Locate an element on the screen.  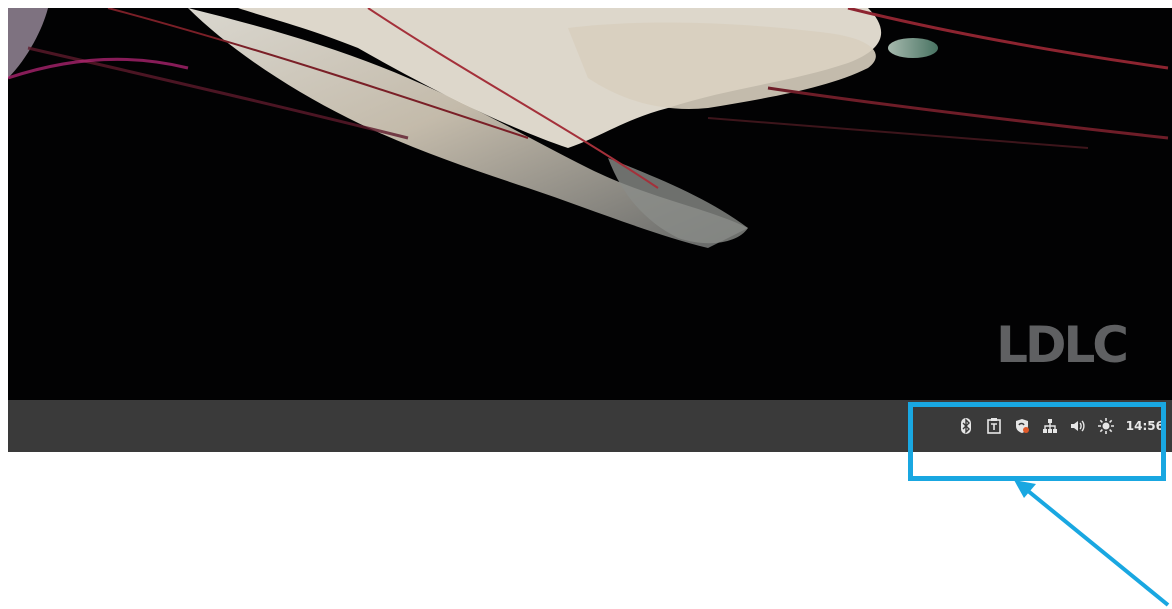
ldlc-logo: LDLC is located at coordinates (1062, 345).